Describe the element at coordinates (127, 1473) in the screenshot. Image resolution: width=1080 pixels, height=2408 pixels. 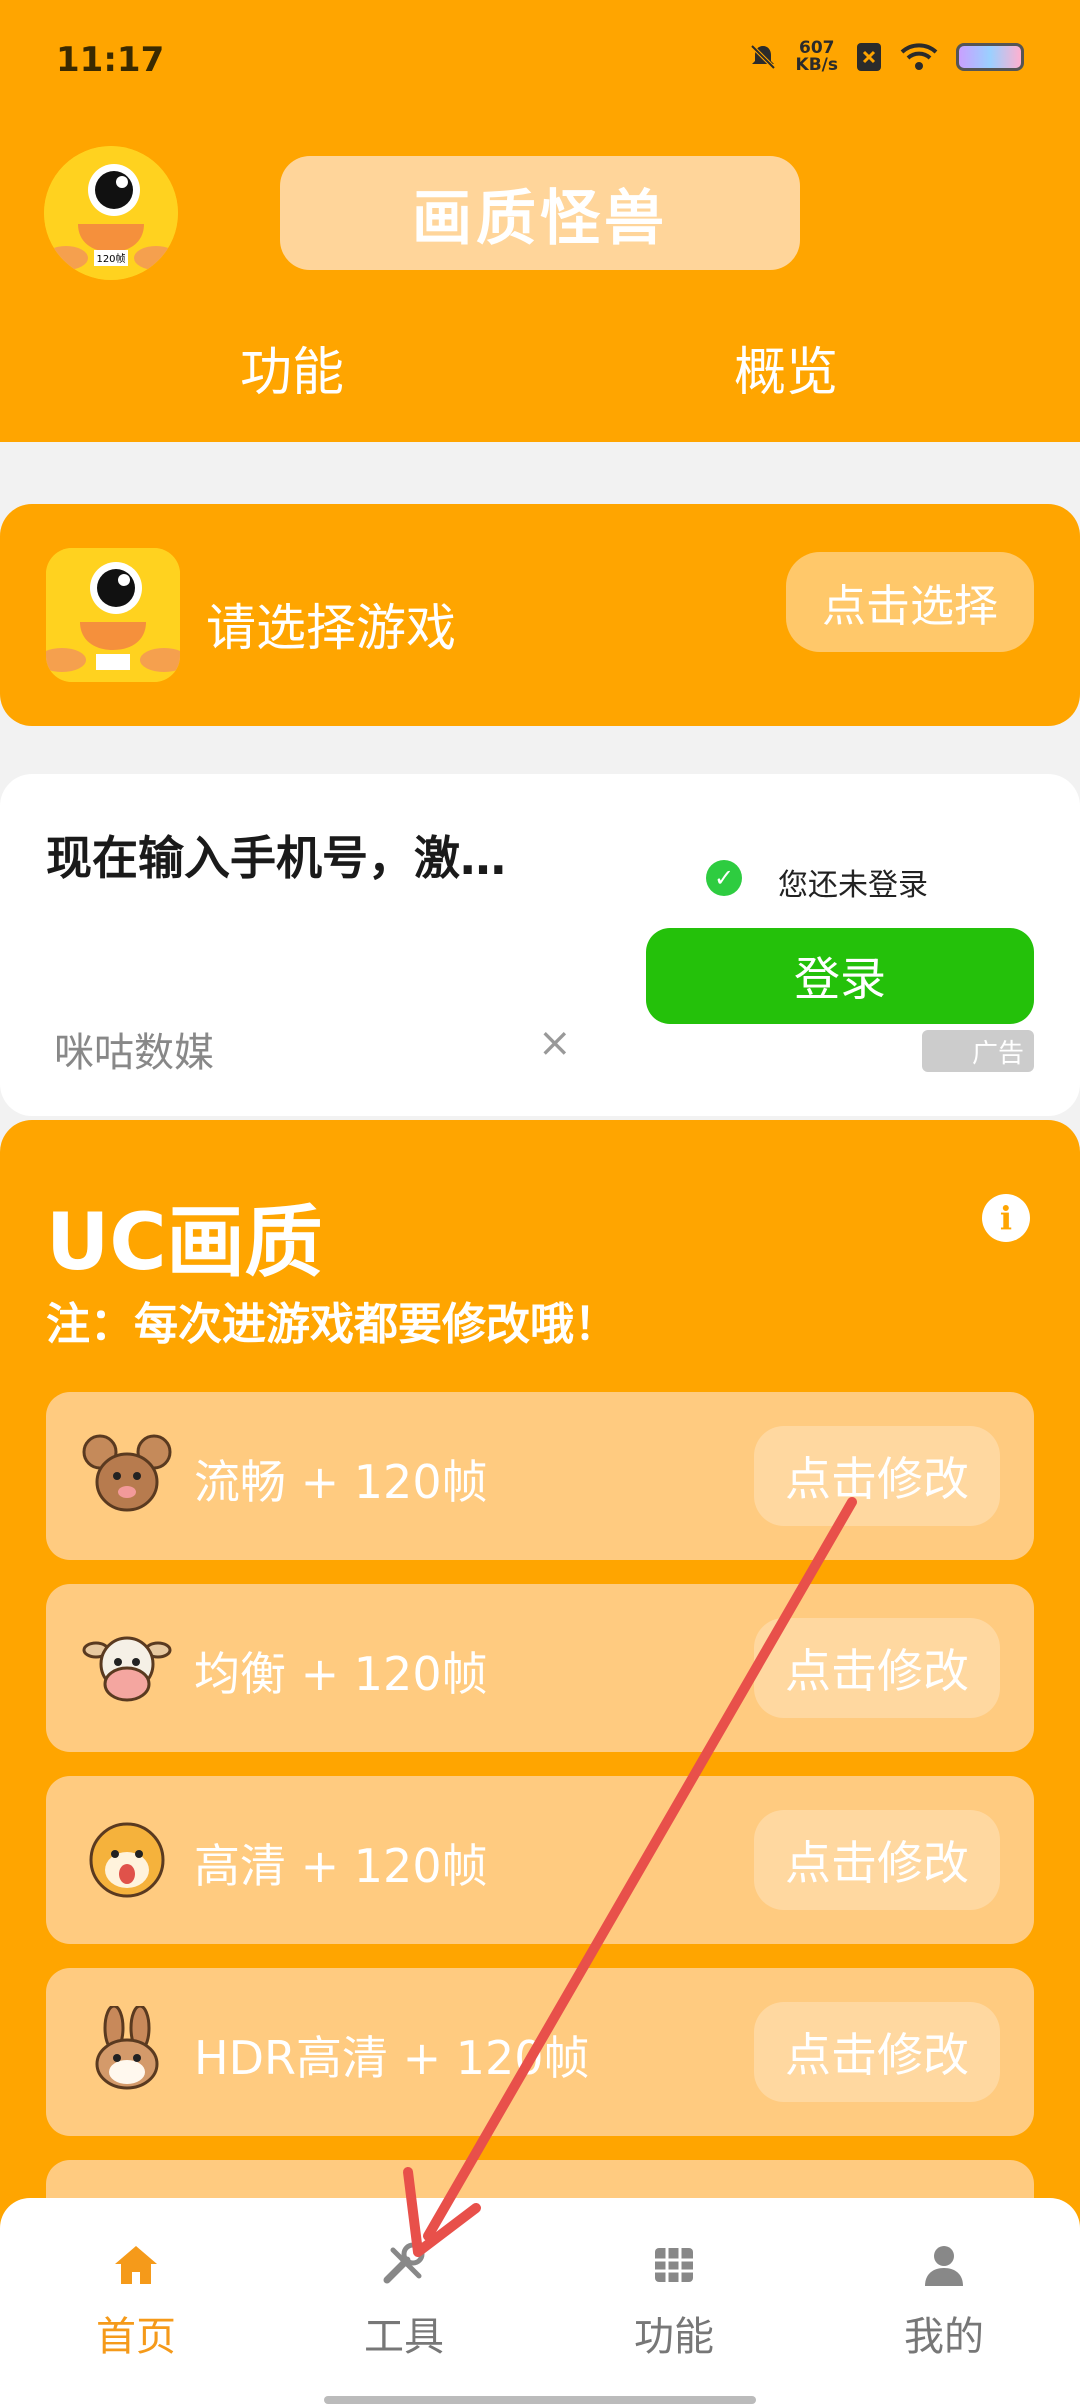
I see `mouse-icon` at that location.